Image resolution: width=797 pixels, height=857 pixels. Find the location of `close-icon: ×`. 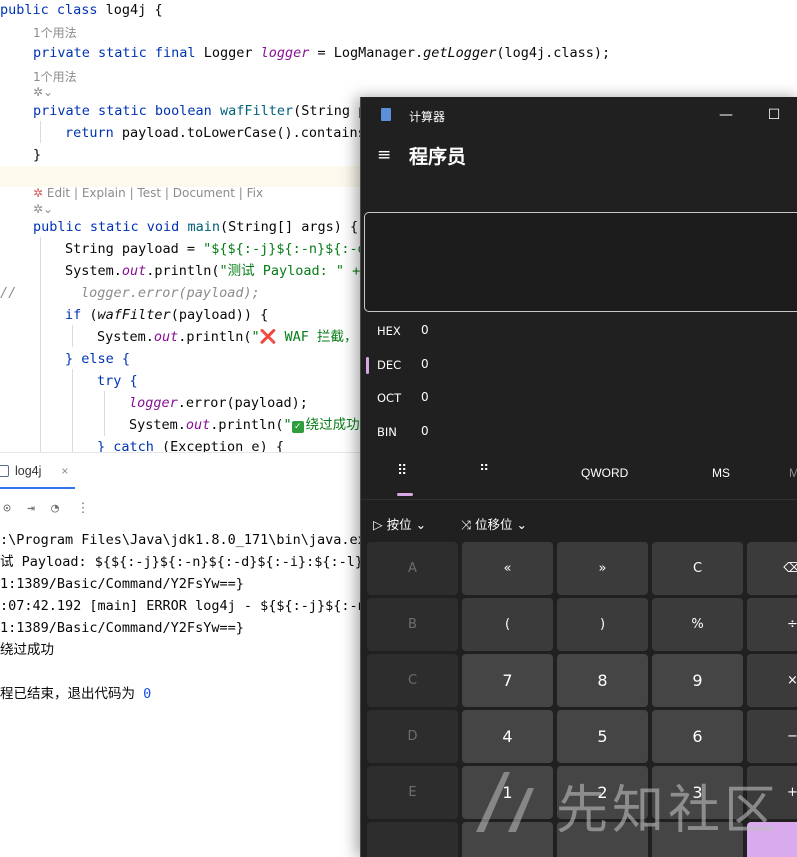

close-icon: × is located at coordinates (64, 471).